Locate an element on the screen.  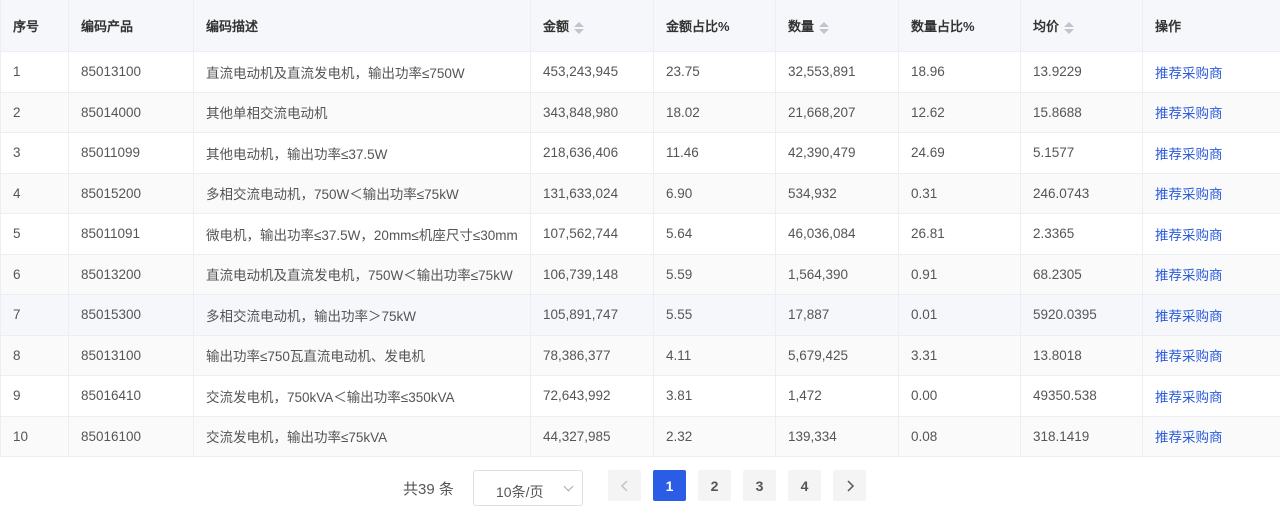
cell-avg: 13.9229 is located at coordinates (1082, 72).